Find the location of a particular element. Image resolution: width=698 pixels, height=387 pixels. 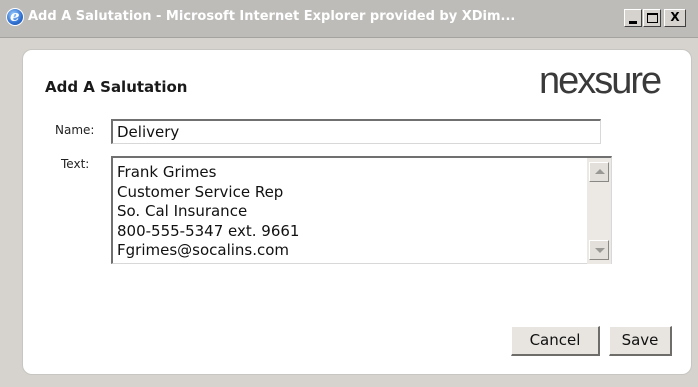

maximize-icon is located at coordinates (652, 18).